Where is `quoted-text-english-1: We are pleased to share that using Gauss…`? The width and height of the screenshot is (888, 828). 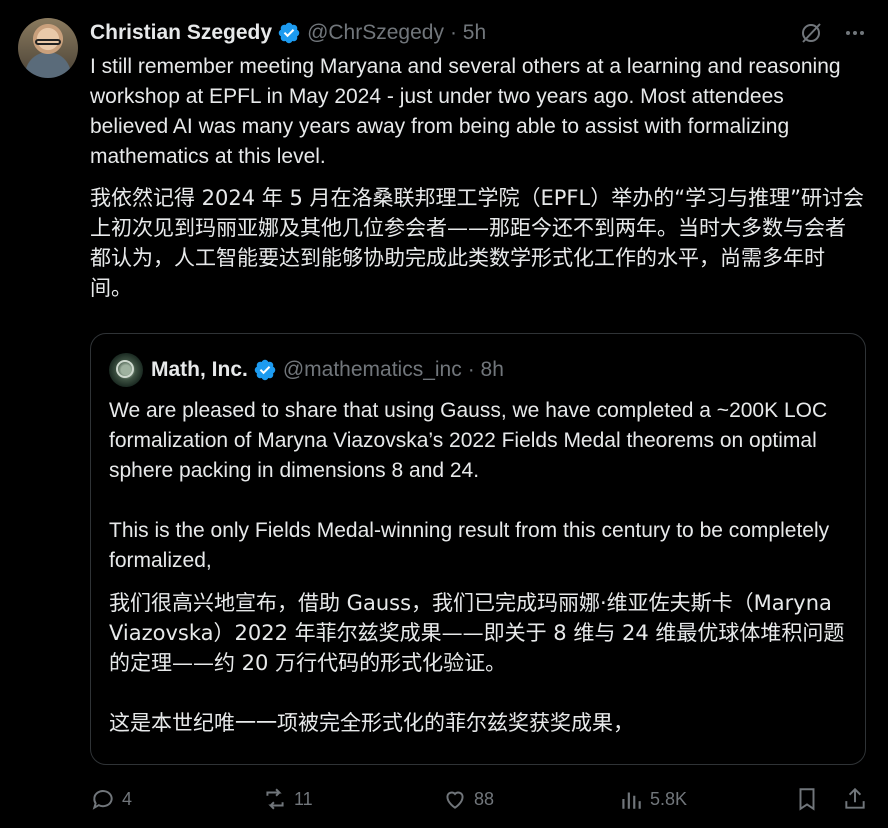
quoted-text-english-1: We are pleased to share that using Gauss… is located at coordinates (468, 440).